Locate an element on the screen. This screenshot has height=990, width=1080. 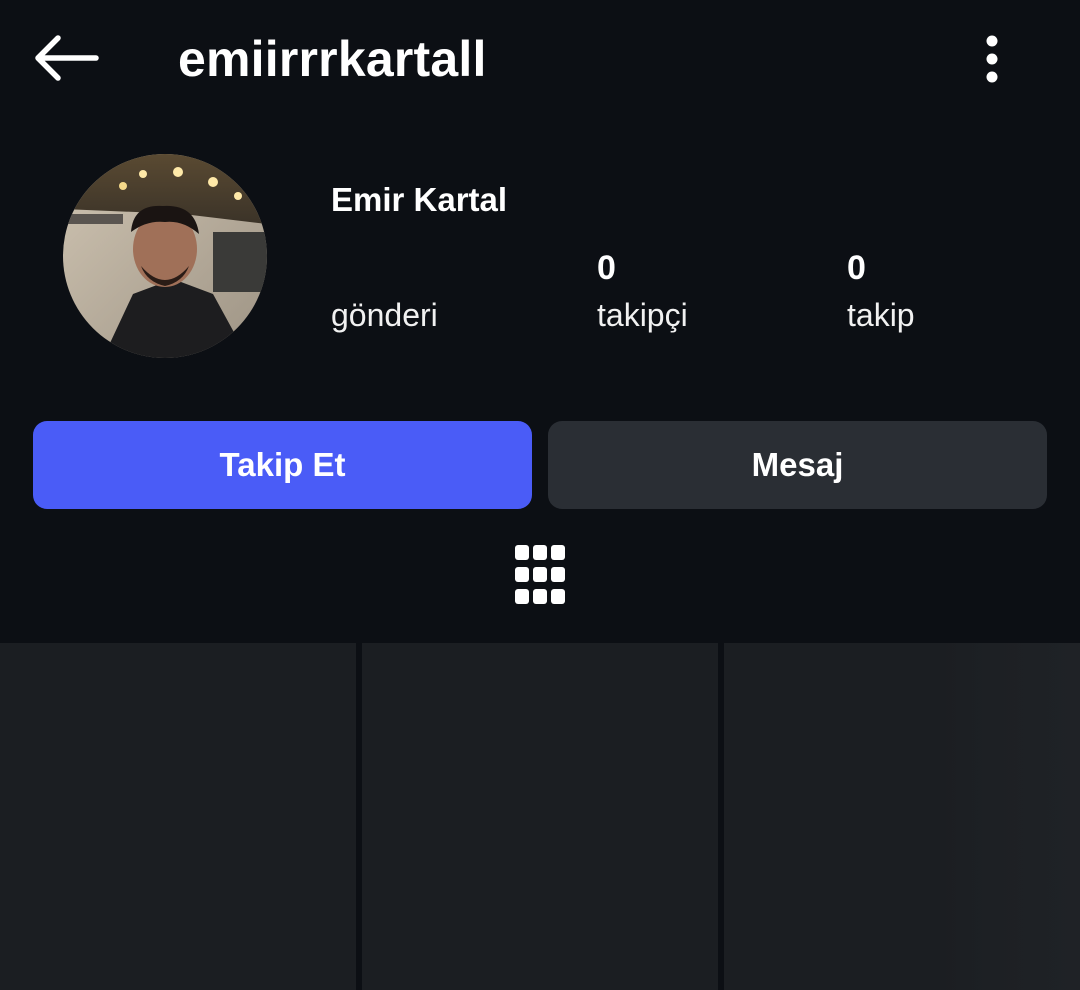
message-button: Mesaj is located at coordinates (797, 465).